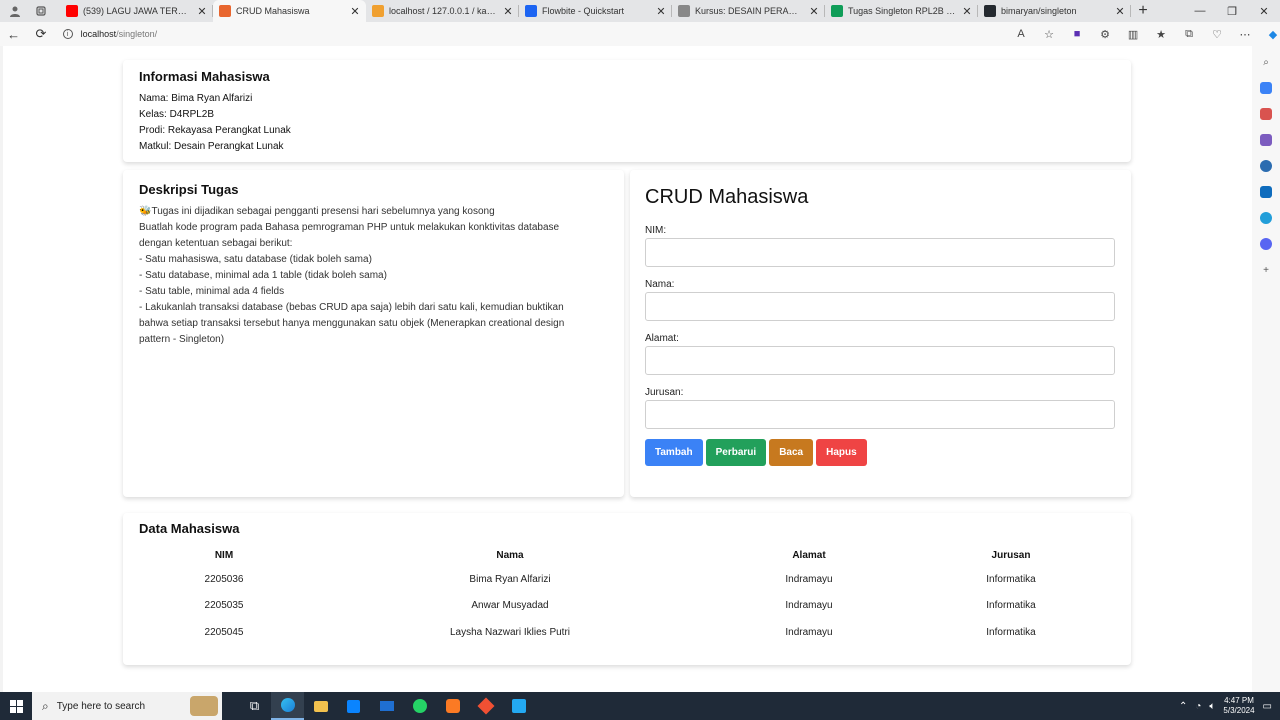  Describe the element at coordinates (1049, 34) in the screenshot. I see `favorite-star-icon: ☆` at that location.